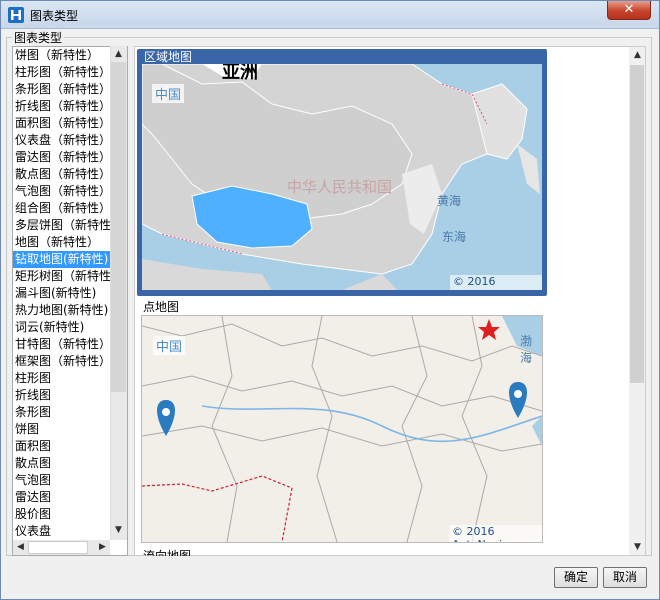  Describe the element at coordinates (20, 547) in the screenshot. I see `scroll-left-arrow-icon: ◀` at that location.